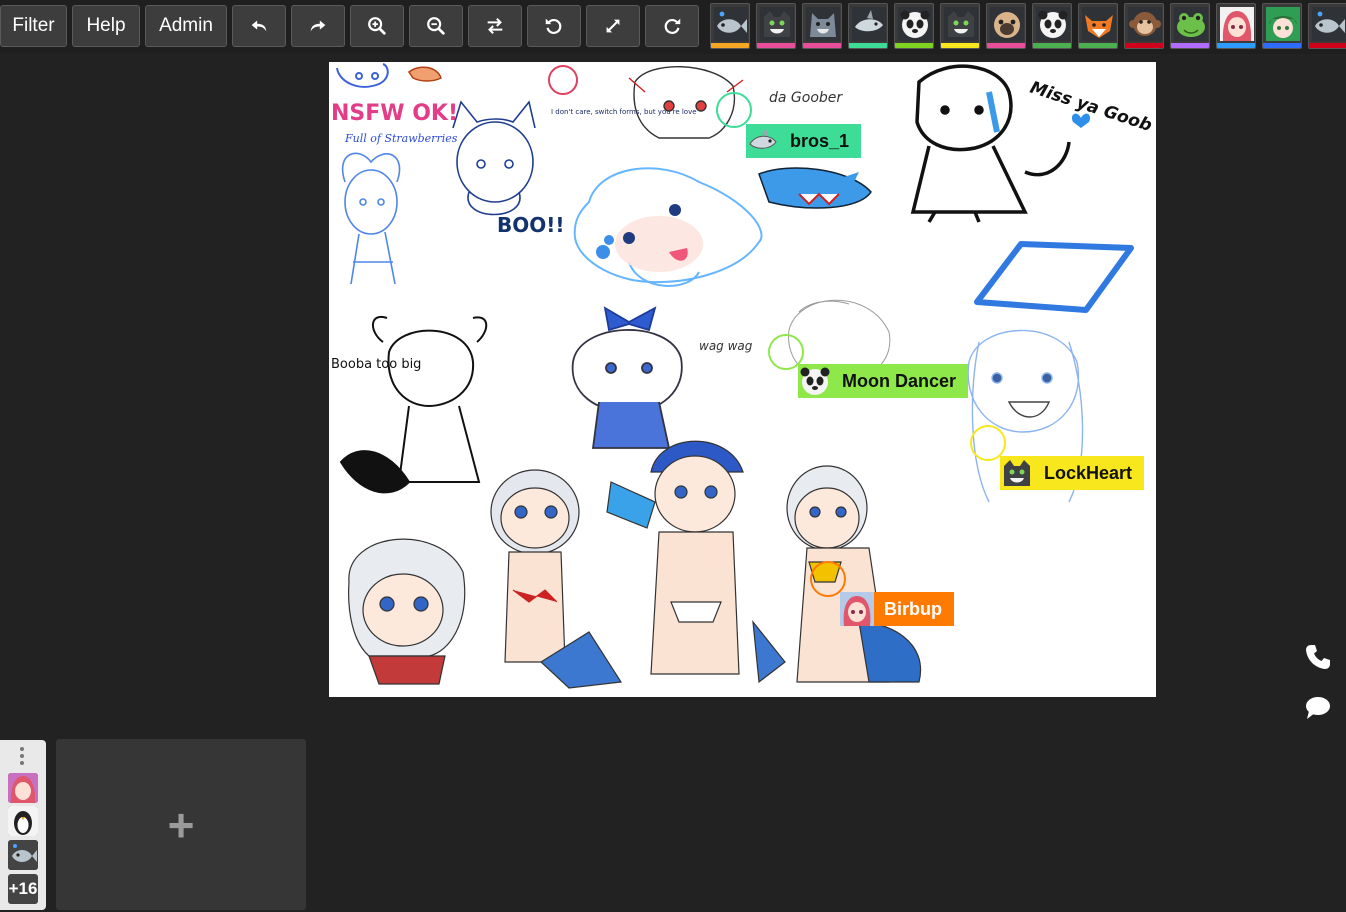 The image size is (1346, 912). Describe the element at coordinates (563, 80) in the screenshot. I see `pink-heart-doodle` at that location.